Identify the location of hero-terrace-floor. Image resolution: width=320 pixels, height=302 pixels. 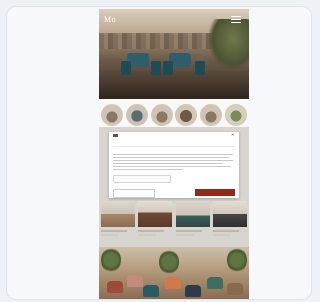
(174, 85).